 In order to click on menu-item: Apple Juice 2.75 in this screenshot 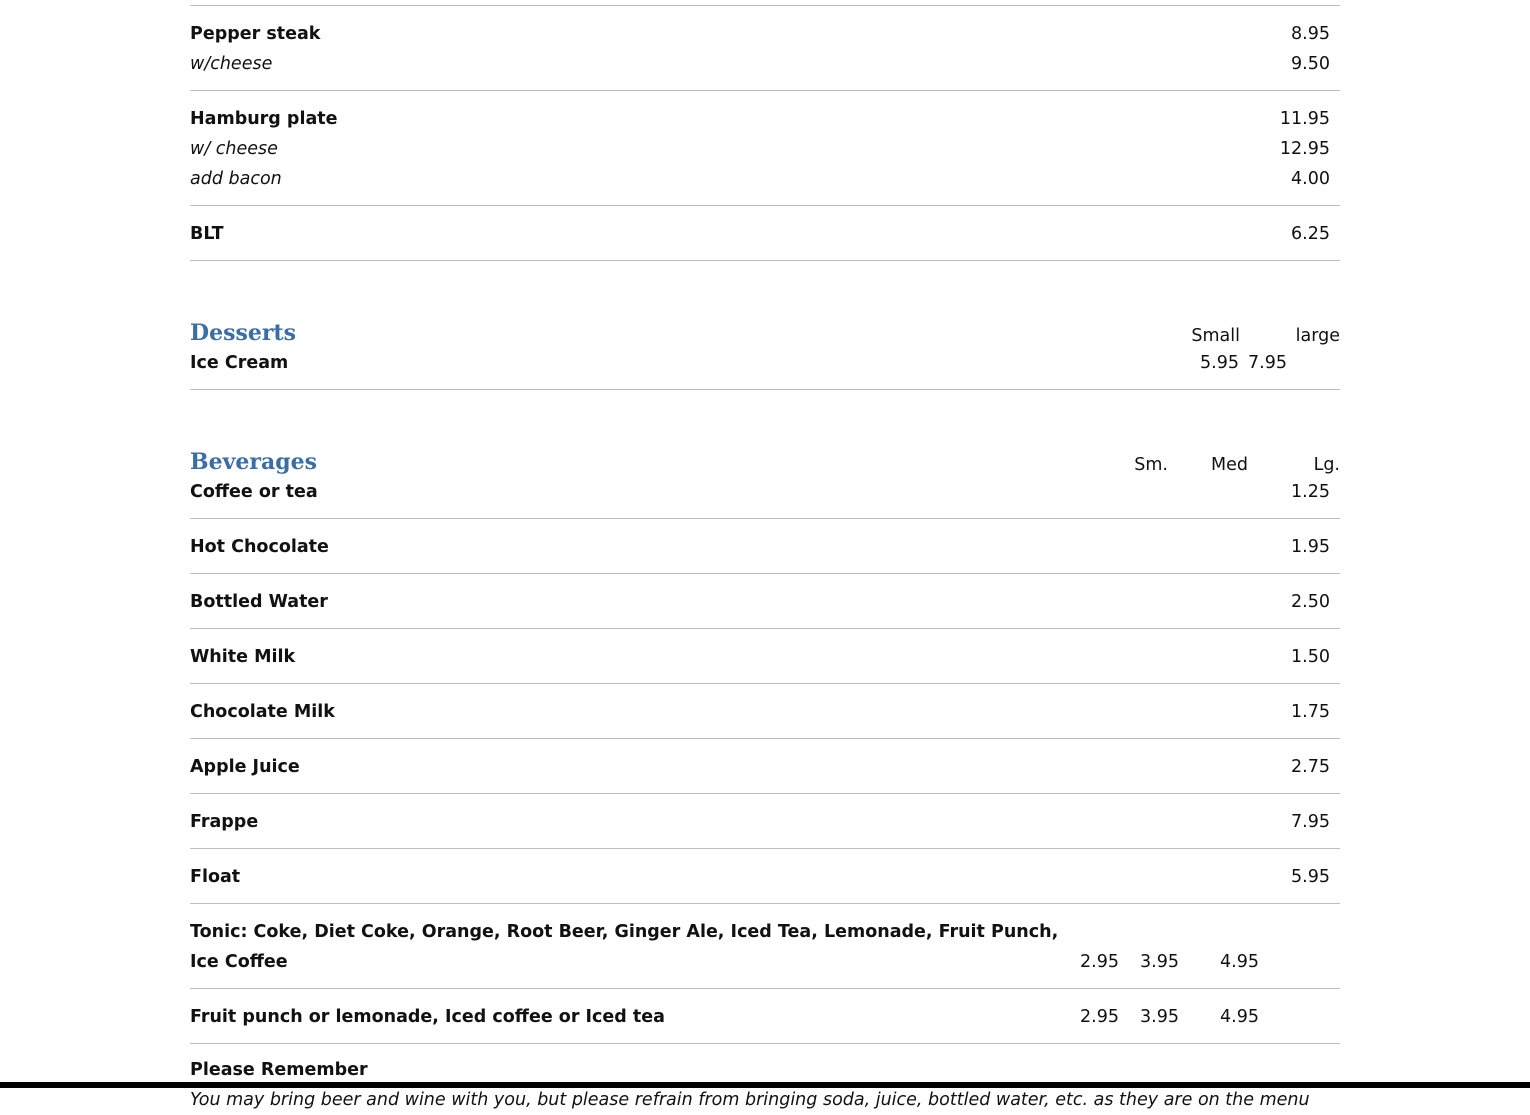, I will do `click(765, 766)`.